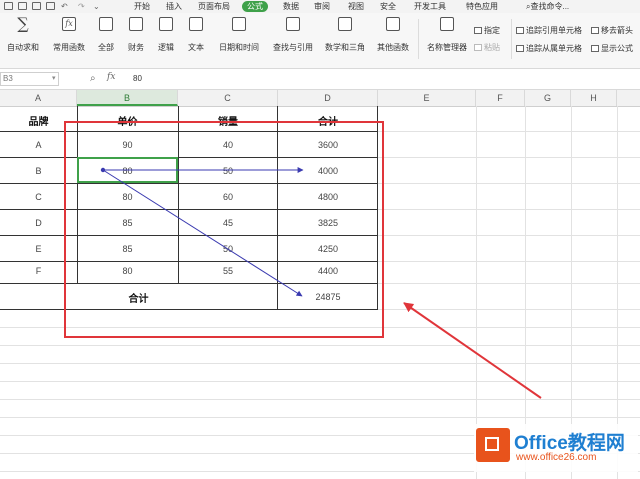 The image size is (640, 479). What do you see at coordinates (569, 443) in the screenshot?
I see `logo-brand-text: Office教程网` at bounding box center [569, 443].